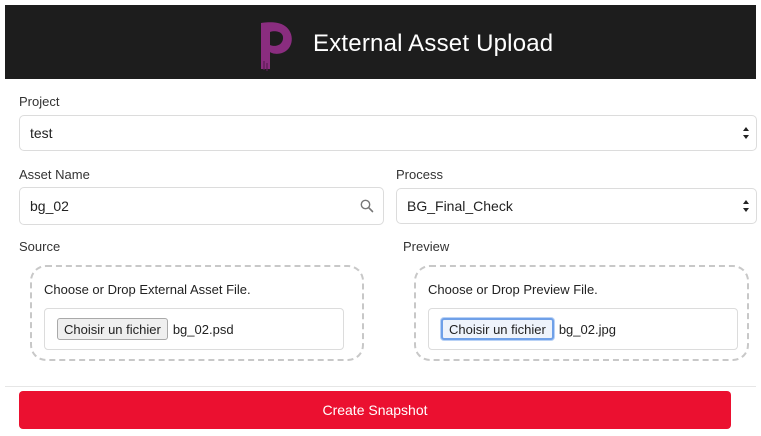 The width and height of the screenshot is (761, 436). Describe the element at coordinates (147, 289) in the screenshot. I see `source-dropzone-prompt: Choose or Drop External Asset File.` at that location.